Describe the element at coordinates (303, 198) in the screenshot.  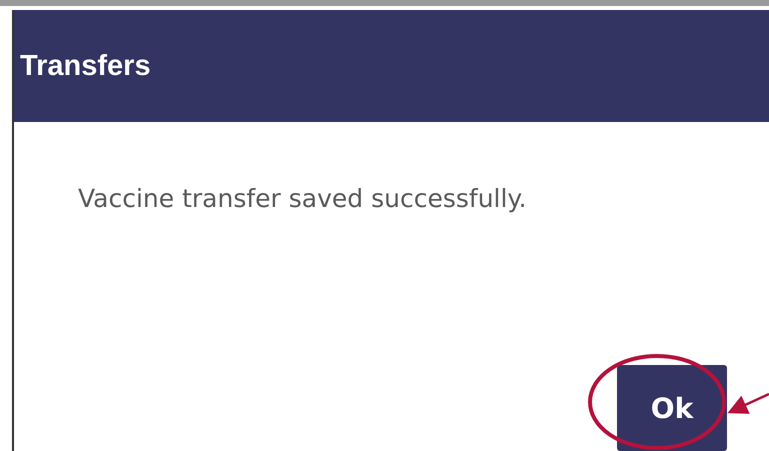
I see `dialog-message: Vaccine transfer saved successfully.` at that location.